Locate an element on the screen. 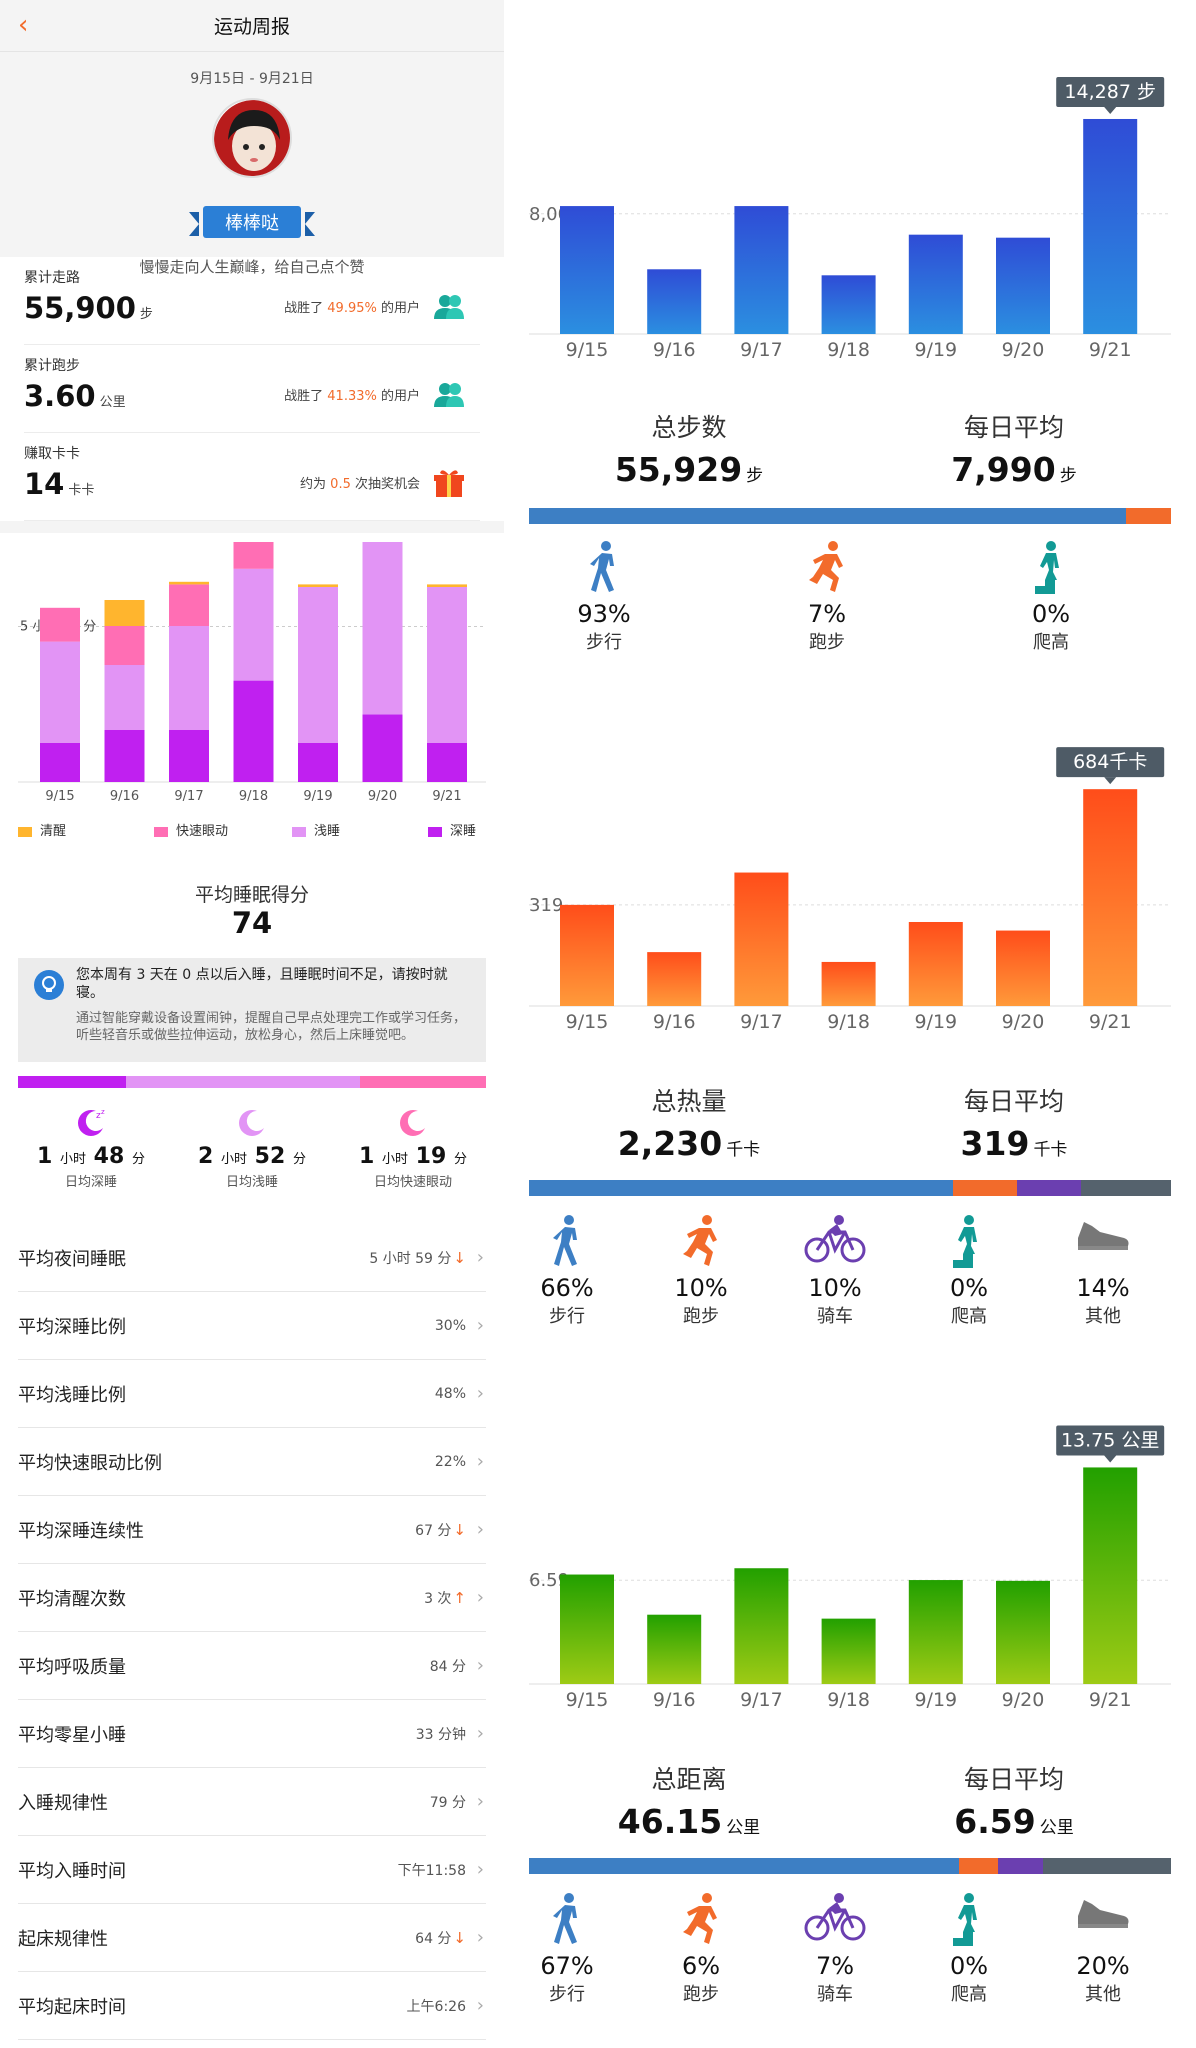 This screenshot has width=1196, height=2048. activity-label: 爬高 is located at coordinates (969, 1316).